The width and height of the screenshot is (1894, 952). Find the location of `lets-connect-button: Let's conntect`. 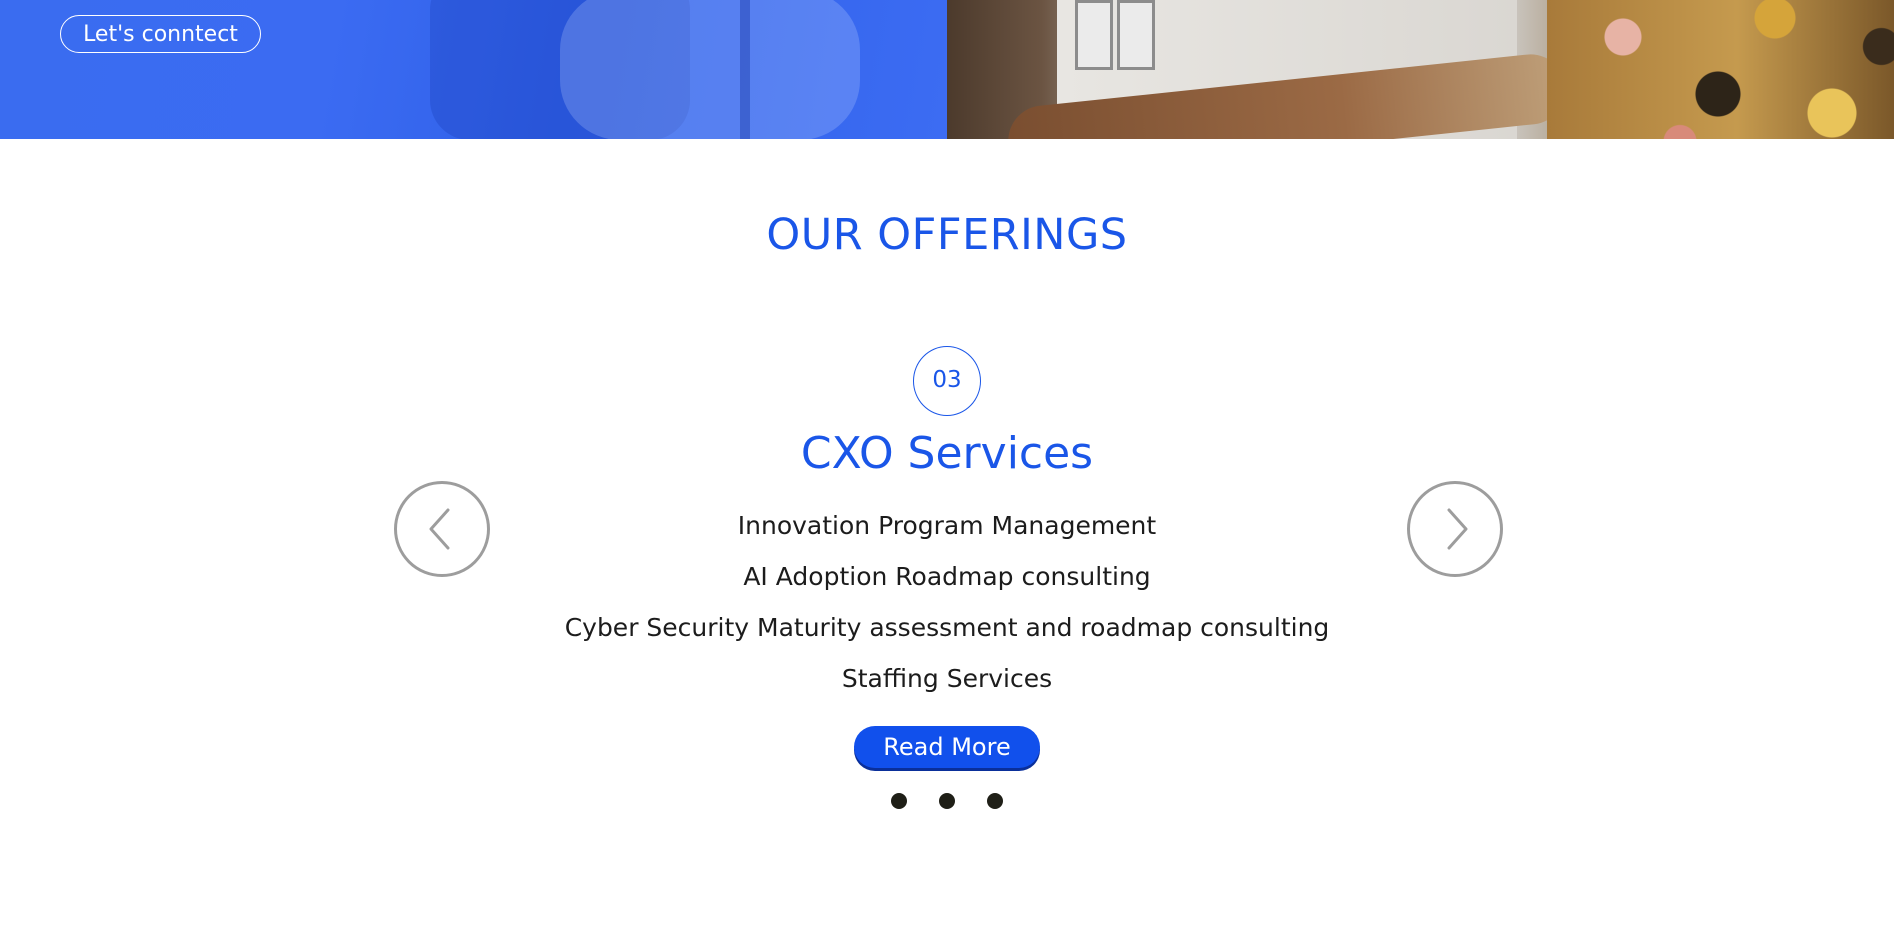

lets-connect-button: Let's conntect is located at coordinates (160, 34).